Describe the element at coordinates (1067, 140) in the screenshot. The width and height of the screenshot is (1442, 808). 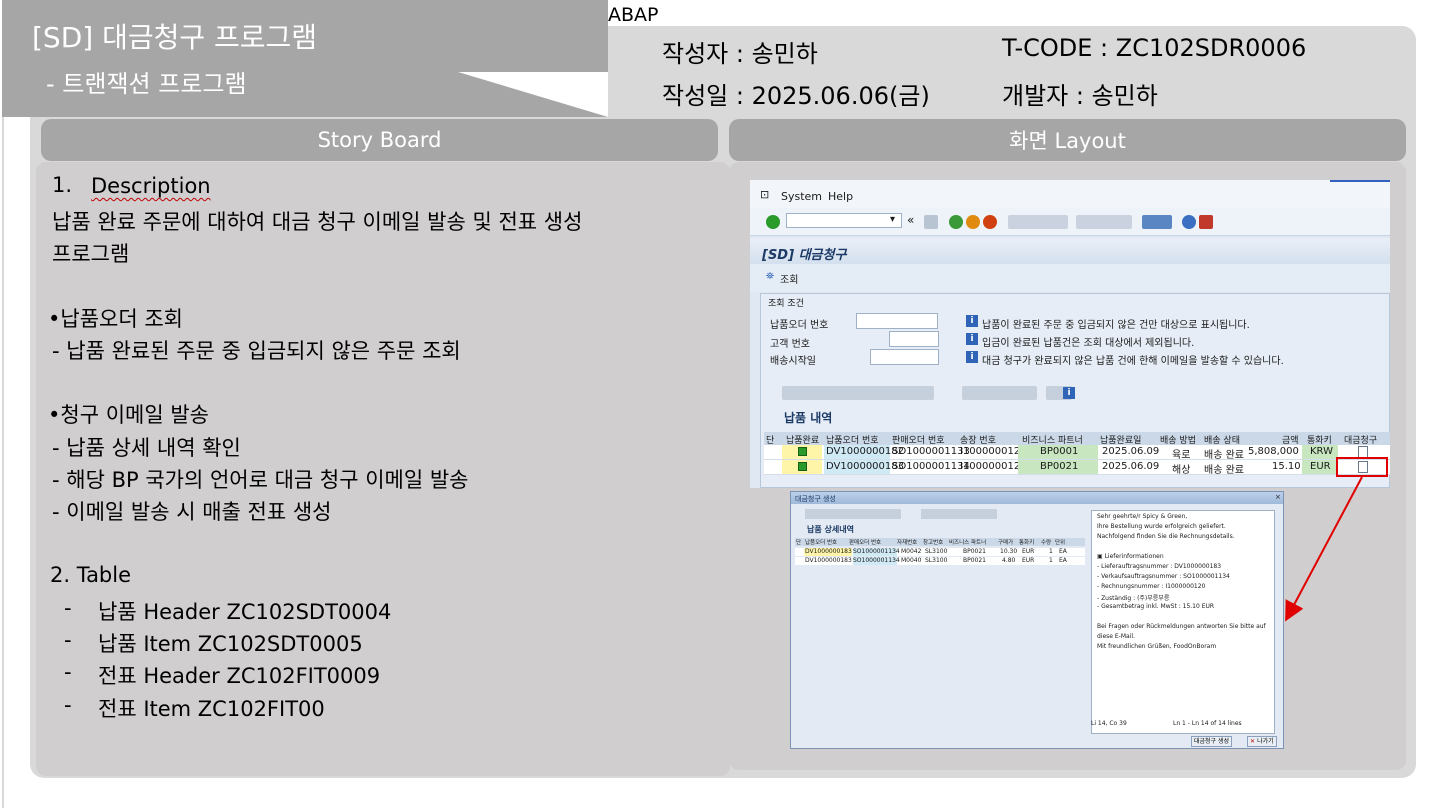
I see `layout-header: 화면 Layout` at that location.